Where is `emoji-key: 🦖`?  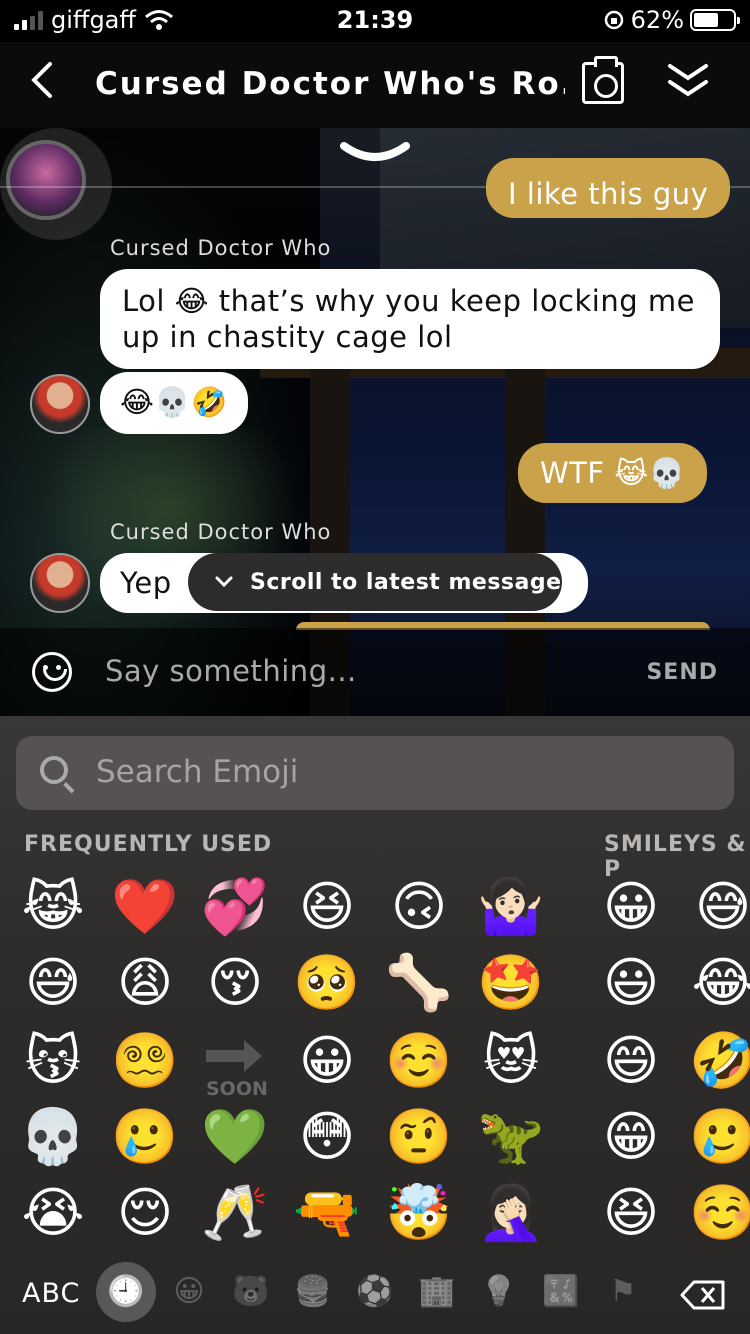 emoji-key: 🦖 is located at coordinates (511, 1137).